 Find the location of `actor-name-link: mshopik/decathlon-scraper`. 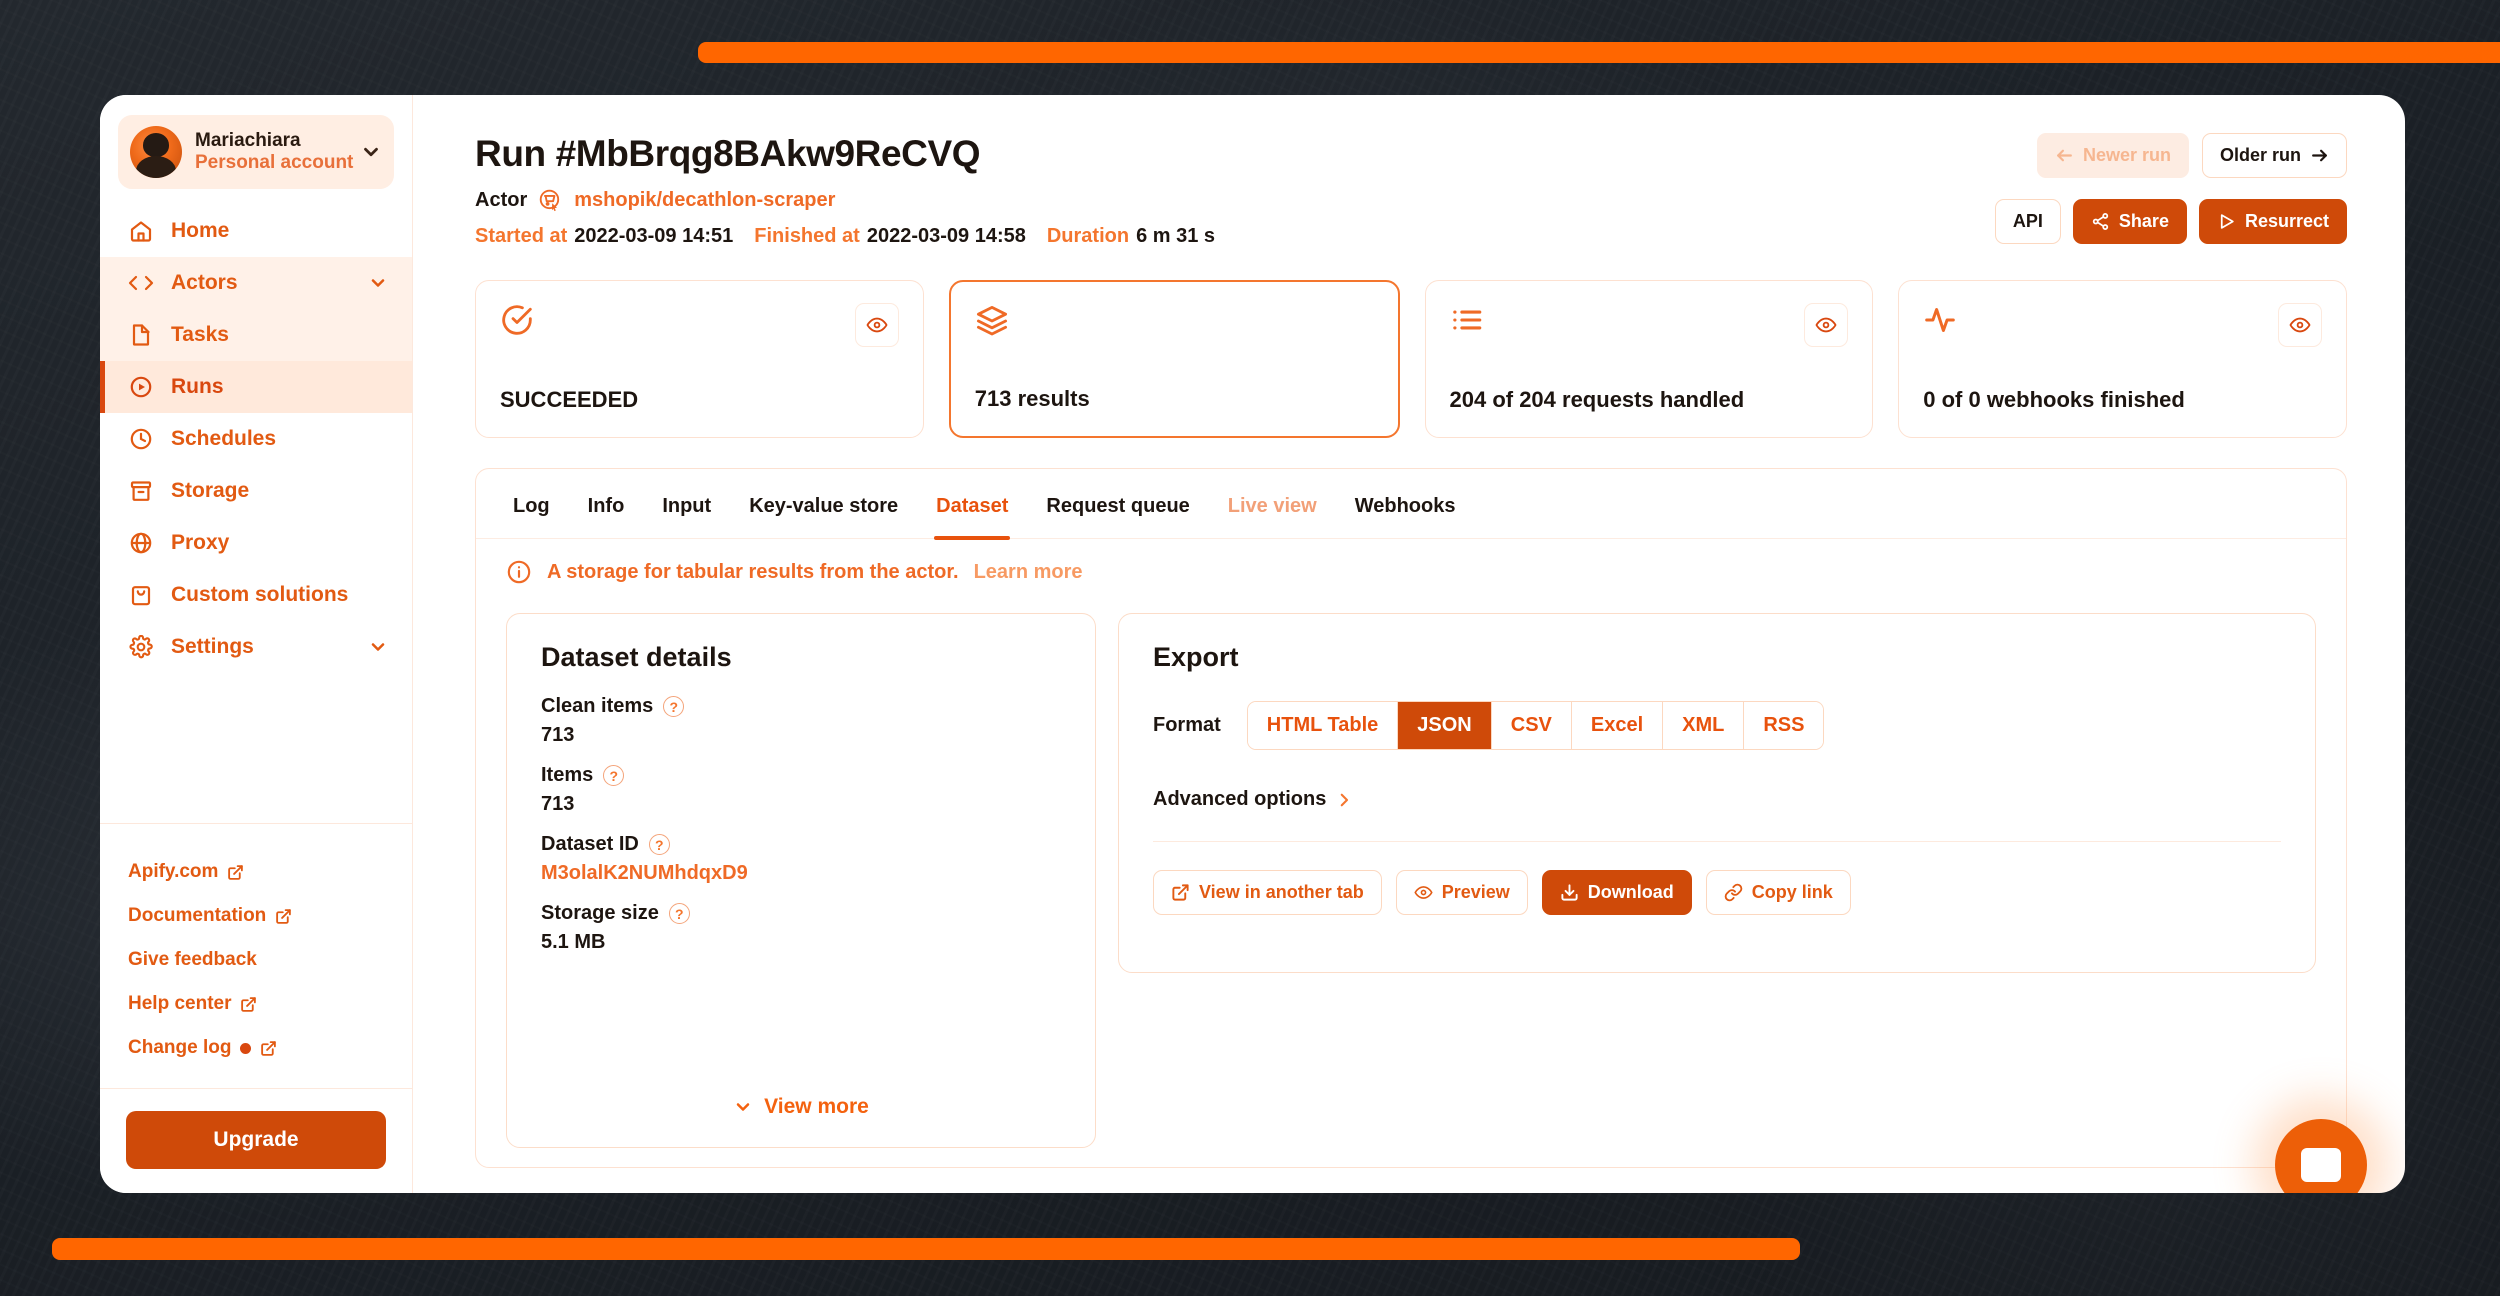

actor-name-link: mshopik/decathlon-scraper is located at coordinates (704, 200).